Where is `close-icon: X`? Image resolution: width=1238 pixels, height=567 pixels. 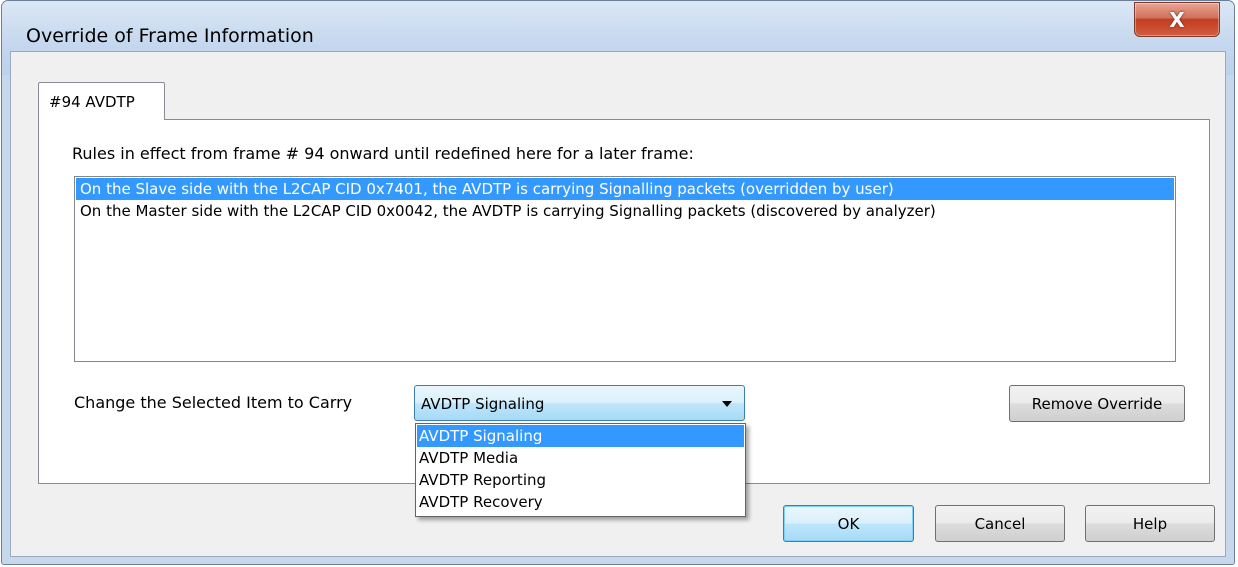 close-icon: X is located at coordinates (1177, 19).